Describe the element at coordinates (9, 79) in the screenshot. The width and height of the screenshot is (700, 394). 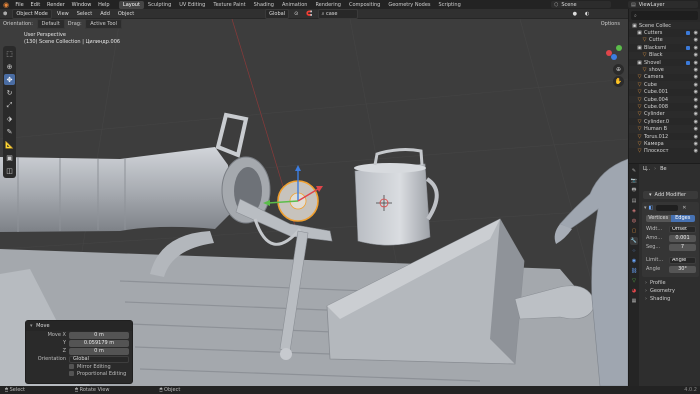
I see `move-icon: ✥` at that location.